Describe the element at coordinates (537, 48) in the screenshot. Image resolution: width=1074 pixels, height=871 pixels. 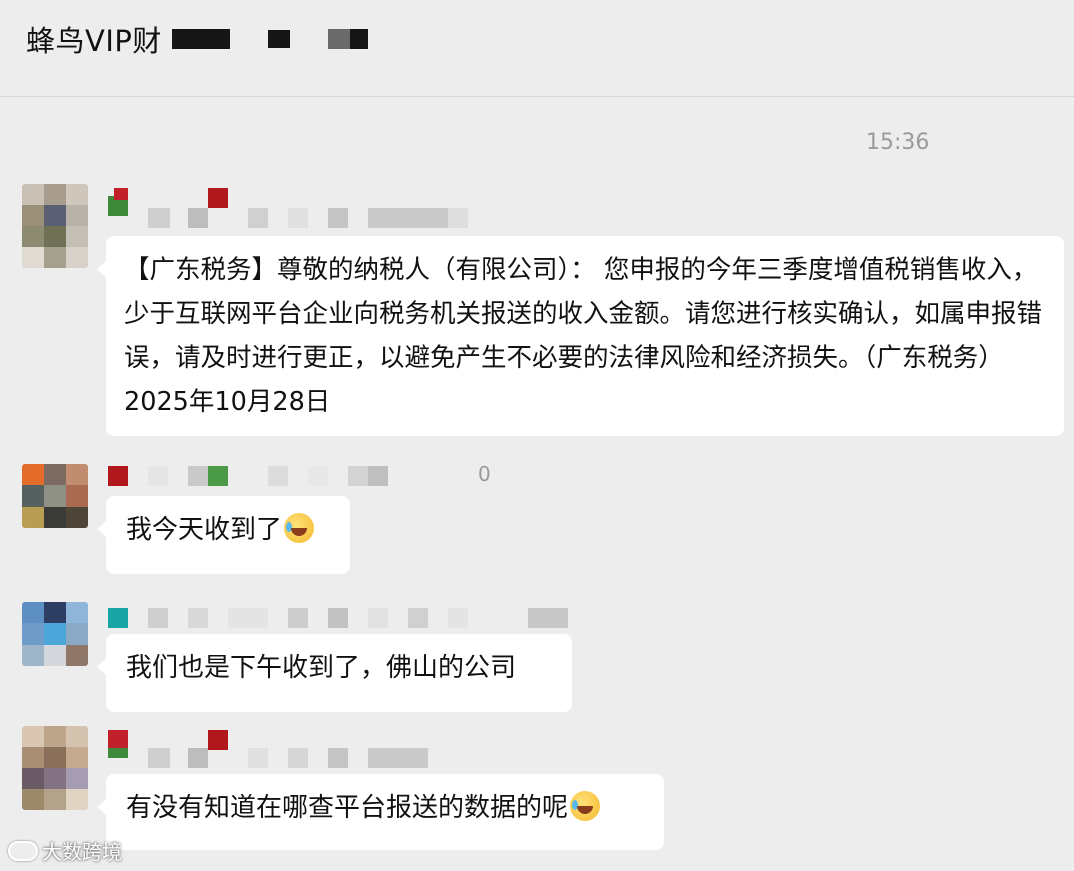
I see `chat-header: 蜂鸟VIP财` at that location.